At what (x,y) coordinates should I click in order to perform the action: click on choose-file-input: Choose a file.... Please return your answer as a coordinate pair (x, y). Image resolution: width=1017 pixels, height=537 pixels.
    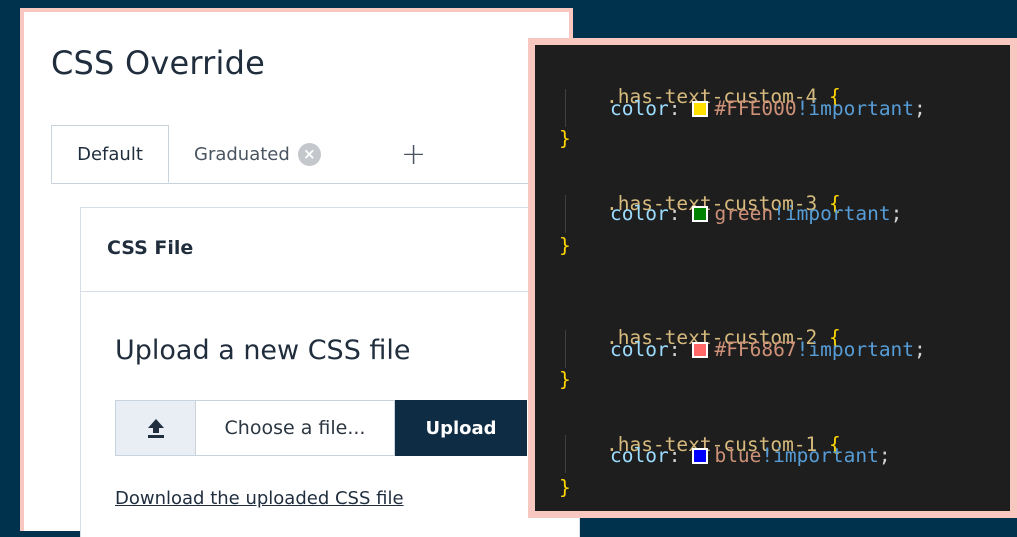
    Looking at the image, I should click on (295, 428).